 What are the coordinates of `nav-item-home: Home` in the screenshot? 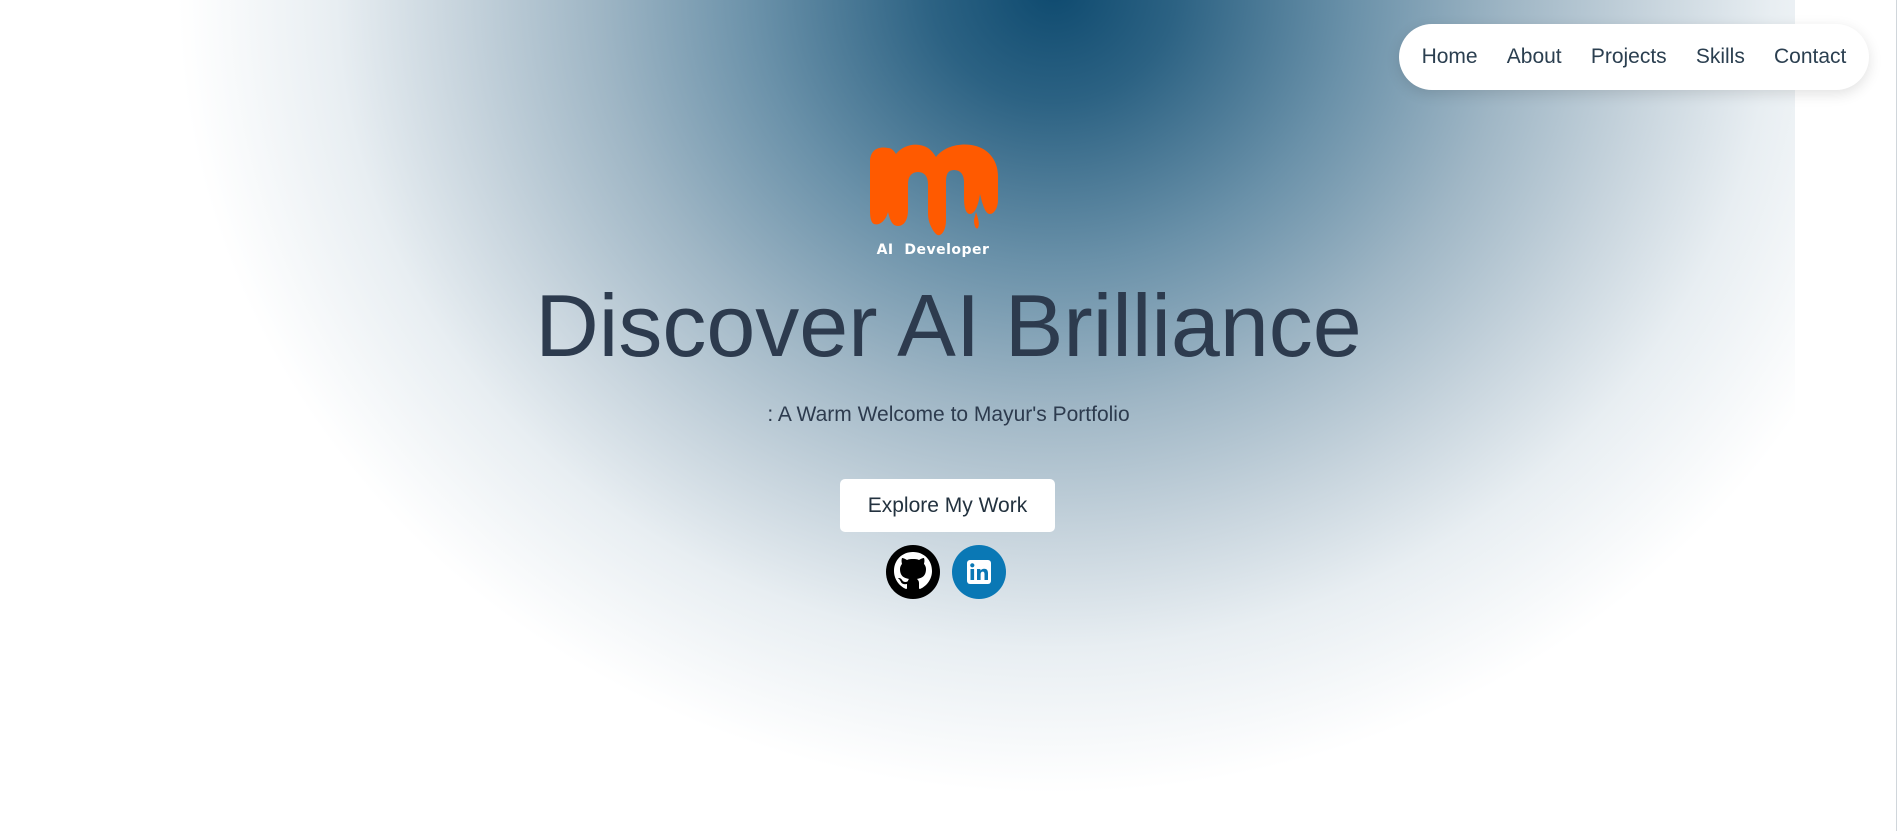 It's located at (1450, 57).